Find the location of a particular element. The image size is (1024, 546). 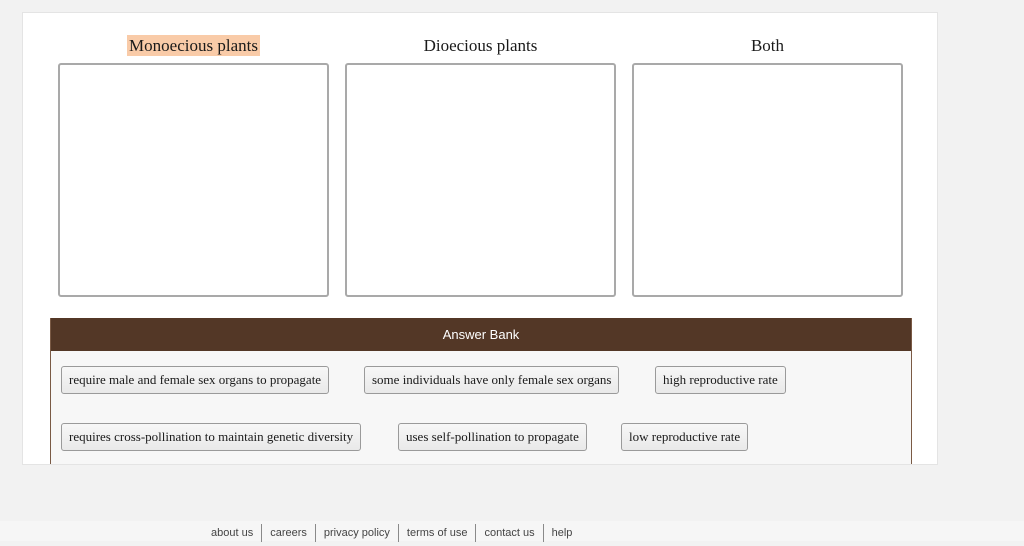

column-title-dioecious-text: Dioecious plants is located at coordinates (480, 45).